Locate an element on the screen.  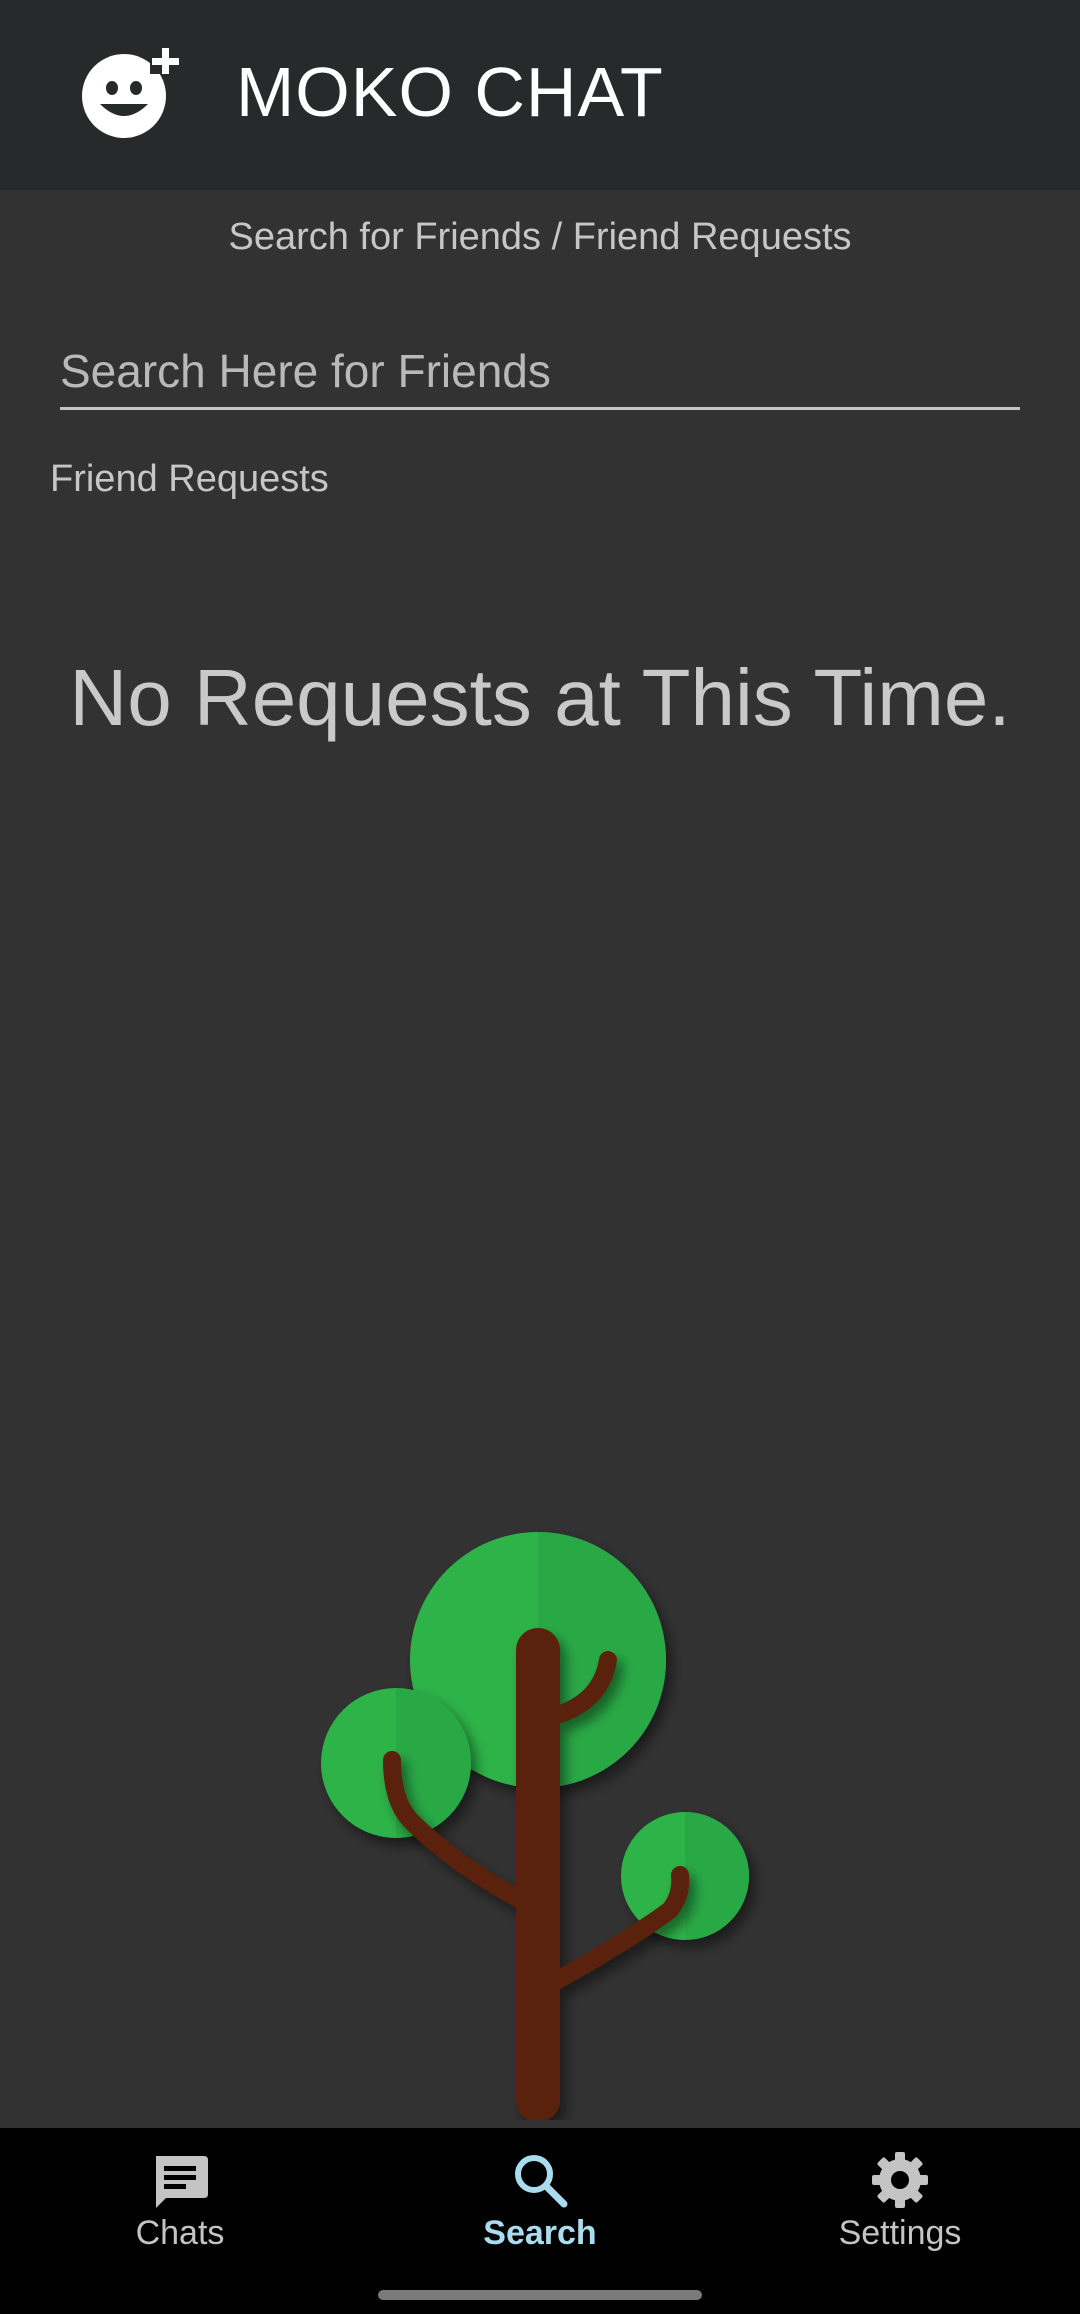
search-input is located at coordinates (540, 371).